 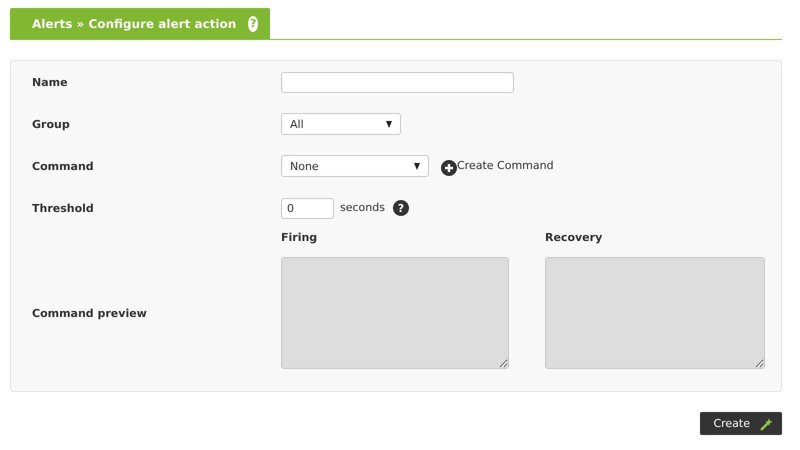 I want to click on unit-label: seconds, so click(x=362, y=207).